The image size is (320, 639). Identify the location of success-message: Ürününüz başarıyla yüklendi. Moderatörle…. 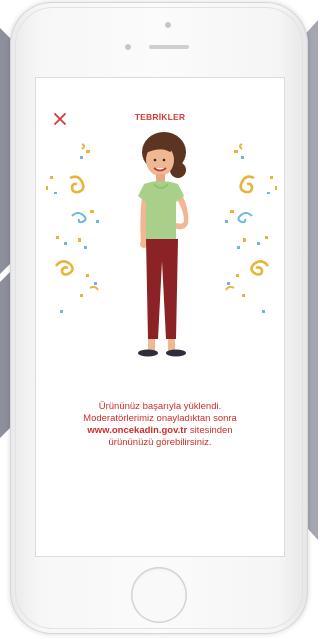
(160, 425).